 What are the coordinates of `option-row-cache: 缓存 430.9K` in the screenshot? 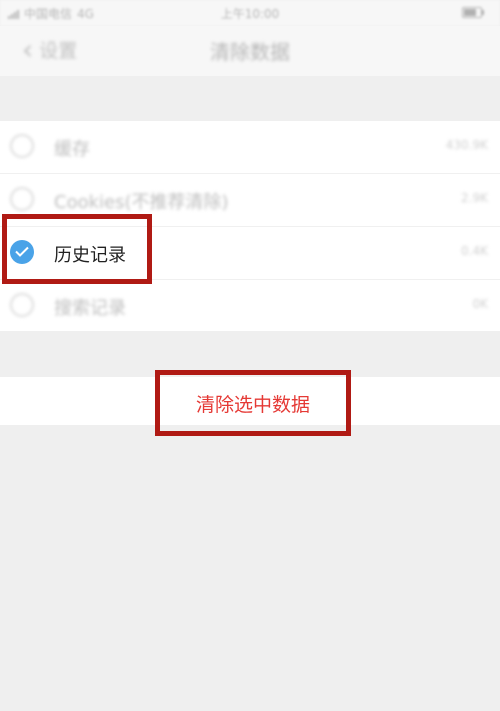 It's located at (250, 147).